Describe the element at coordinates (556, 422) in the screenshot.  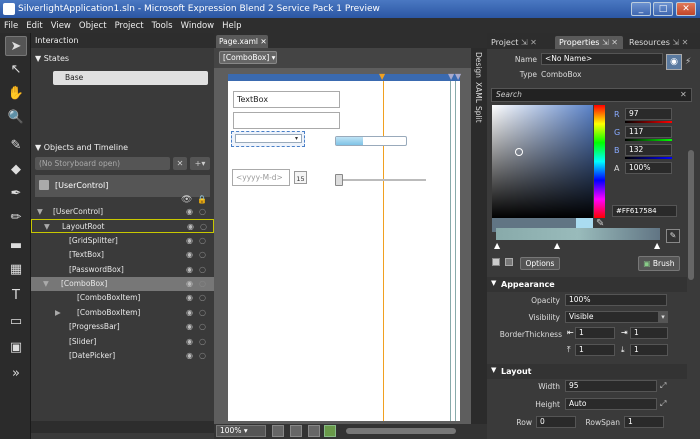
I see `row-field: 0` at that location.